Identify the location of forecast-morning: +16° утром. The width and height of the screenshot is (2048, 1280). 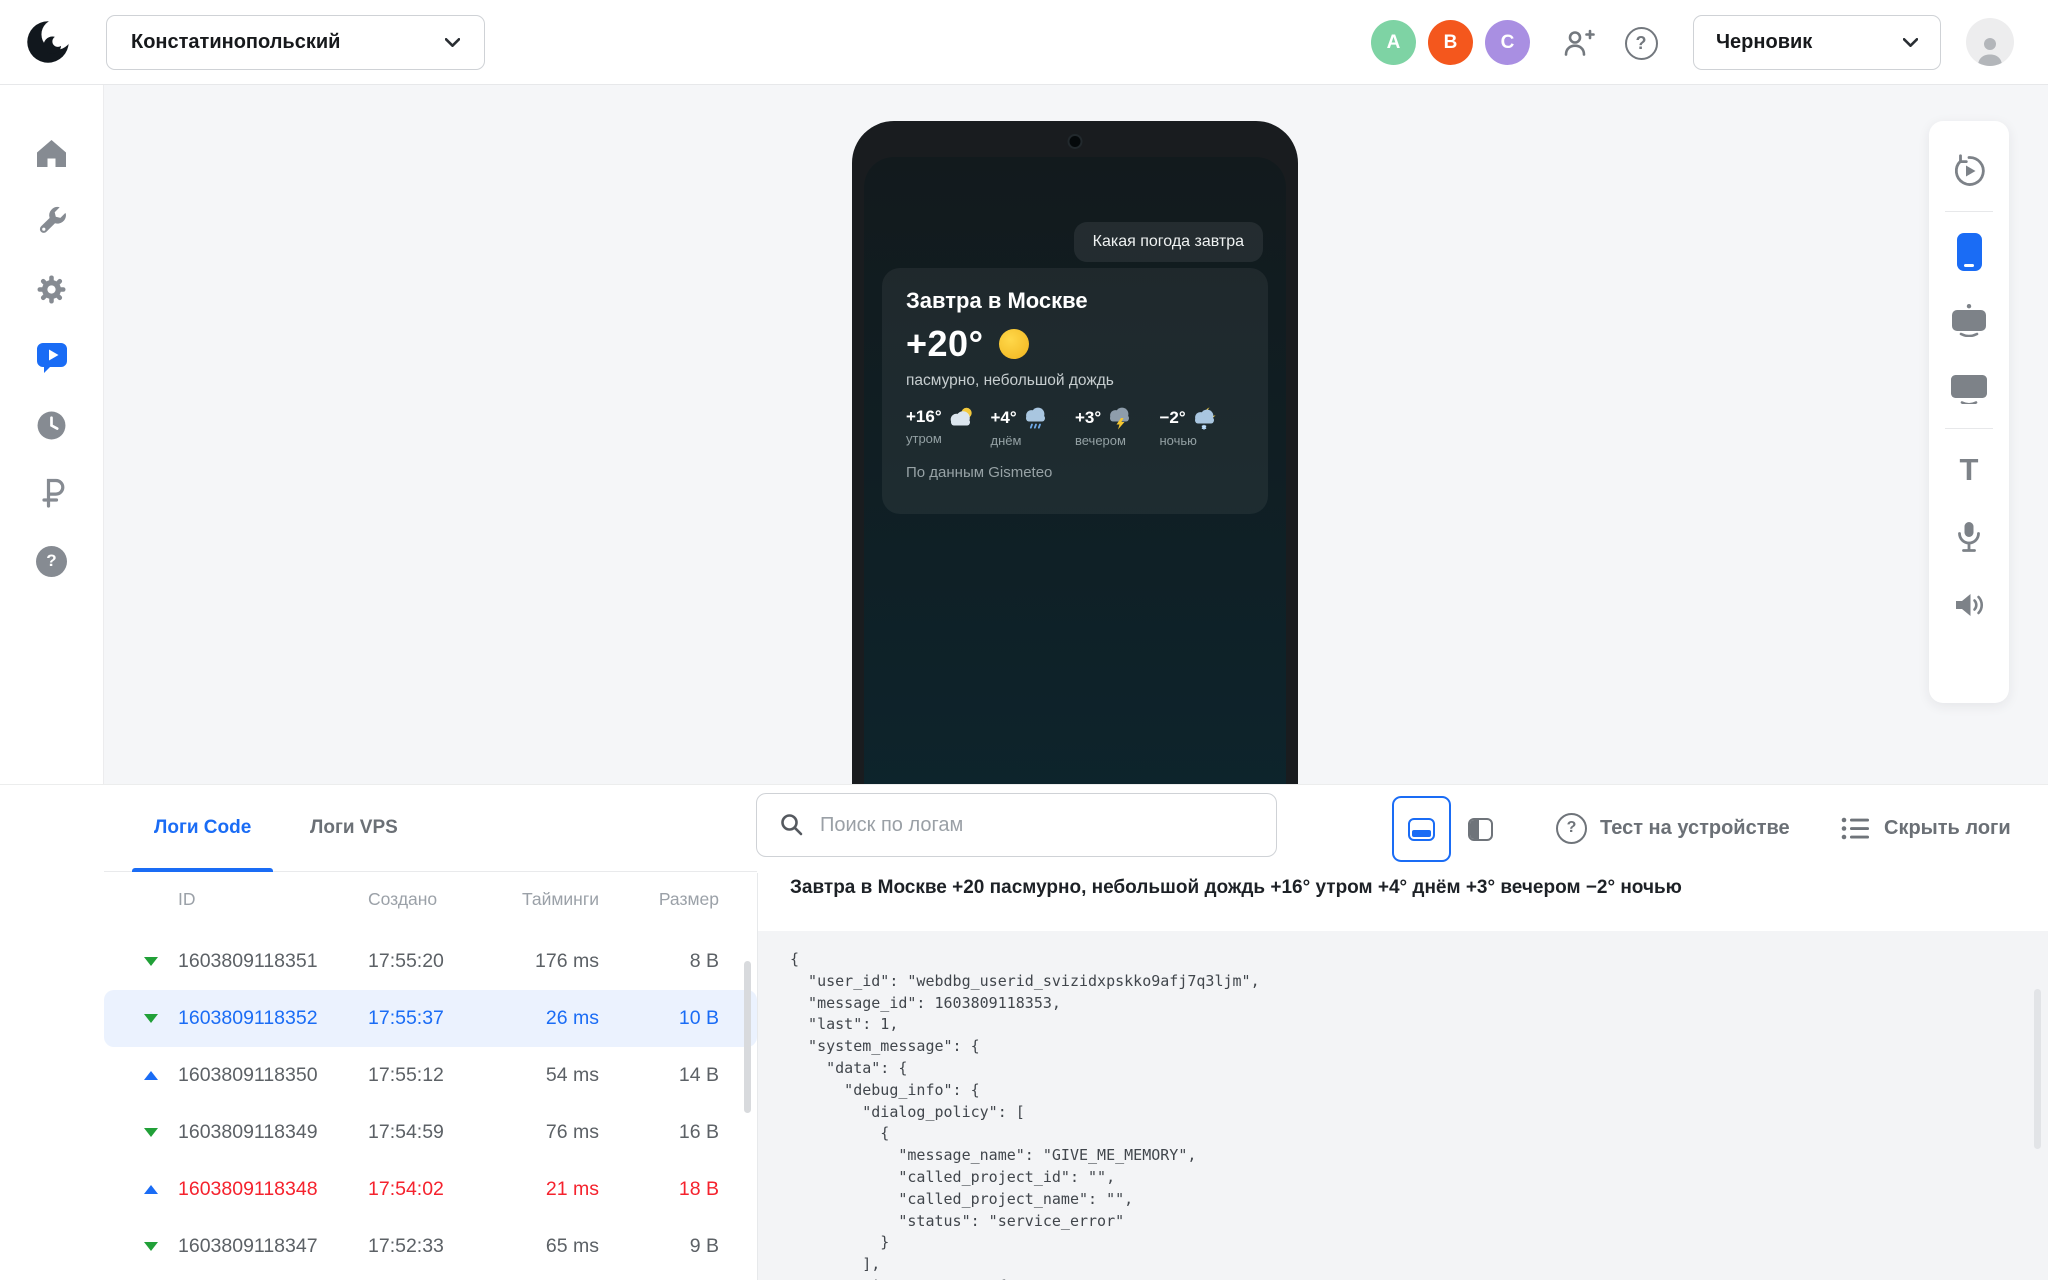
(948, 427).